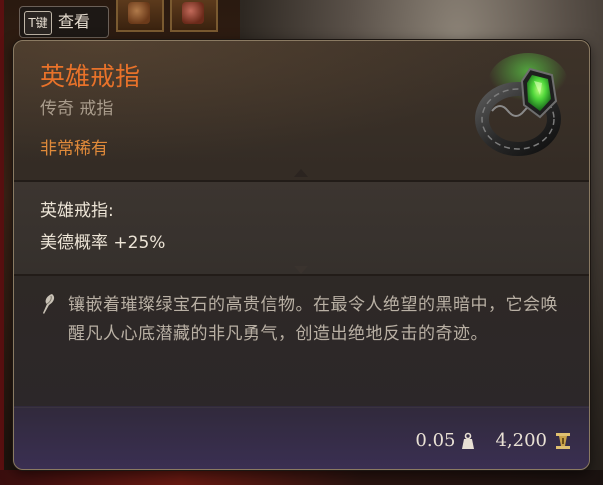 Image resolution: width=603 pixels, height=485 pixels. What do you see at coordinates (77, 211) in the screenshot?
I see `passive-title: 英雄戒指:` at bounding box center [77, 211].